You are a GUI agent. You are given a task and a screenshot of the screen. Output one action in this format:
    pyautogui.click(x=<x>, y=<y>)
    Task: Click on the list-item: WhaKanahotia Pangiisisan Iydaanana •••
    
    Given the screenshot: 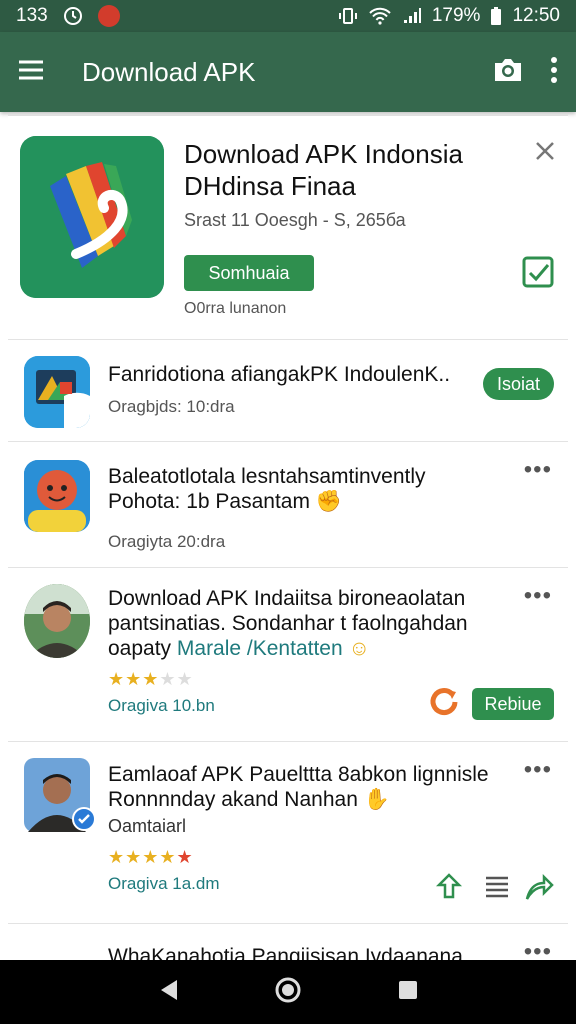 What is the action you would take?
    pyautogui.click(x=288, y=942)
    